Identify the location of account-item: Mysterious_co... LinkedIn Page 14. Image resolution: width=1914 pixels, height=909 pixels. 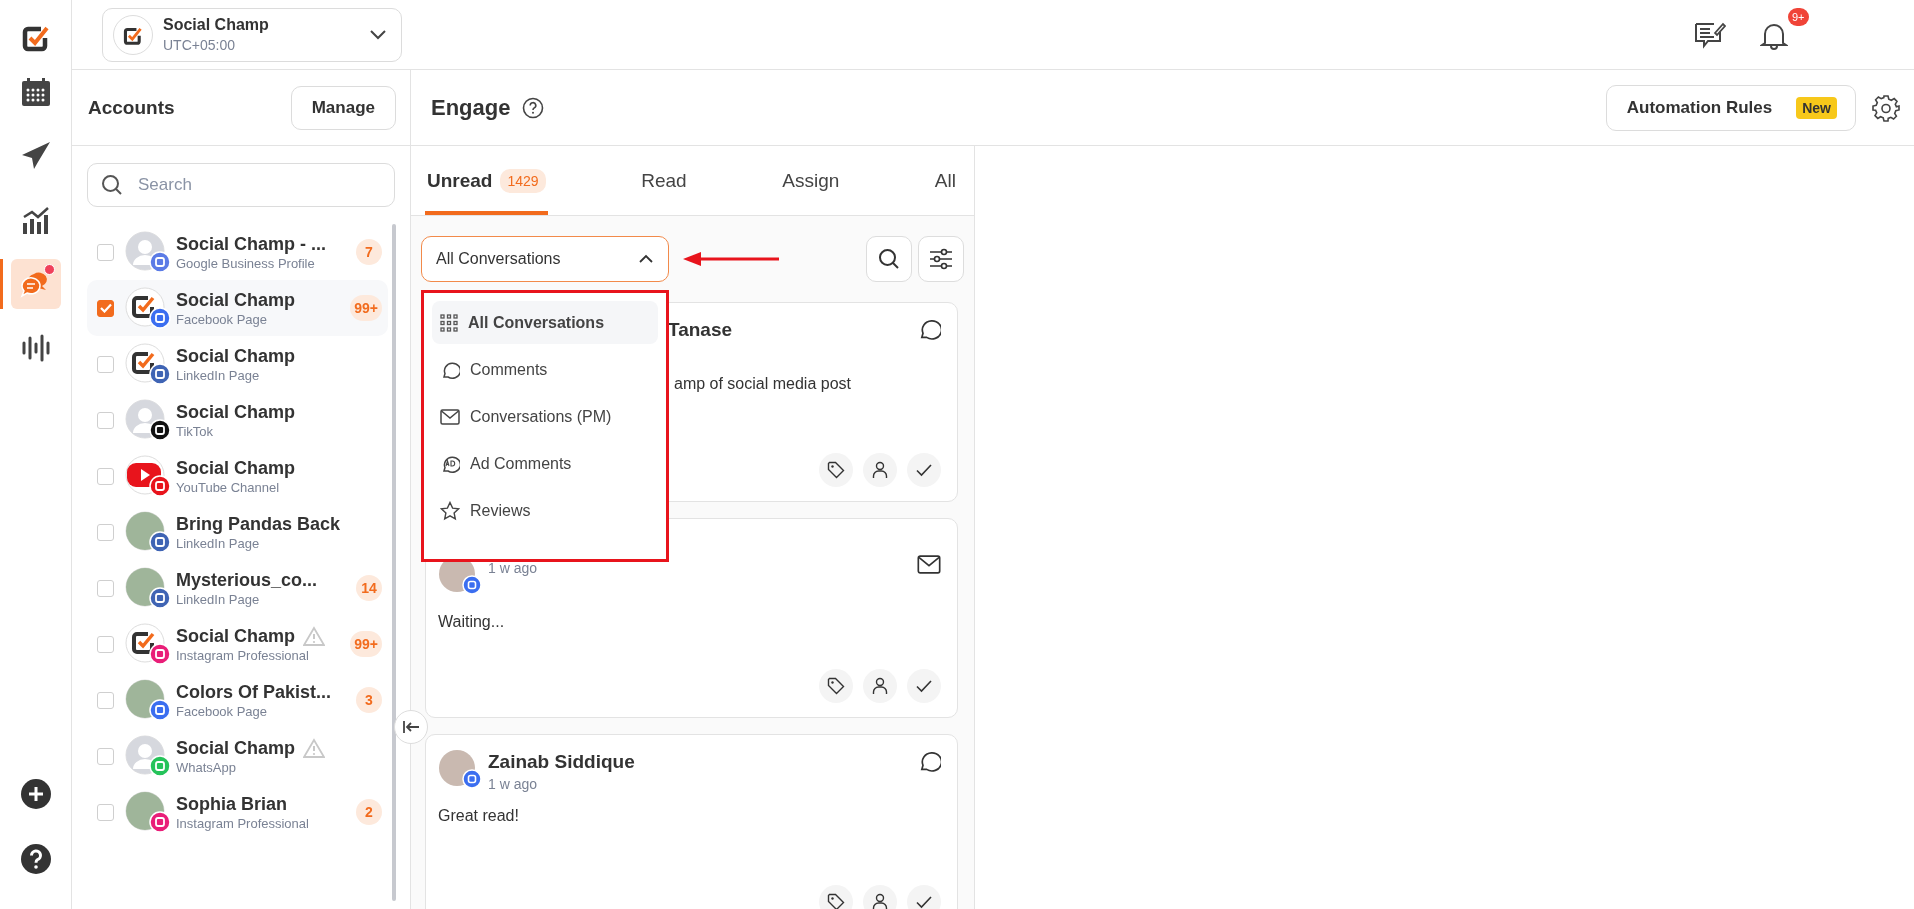
(237, 588).